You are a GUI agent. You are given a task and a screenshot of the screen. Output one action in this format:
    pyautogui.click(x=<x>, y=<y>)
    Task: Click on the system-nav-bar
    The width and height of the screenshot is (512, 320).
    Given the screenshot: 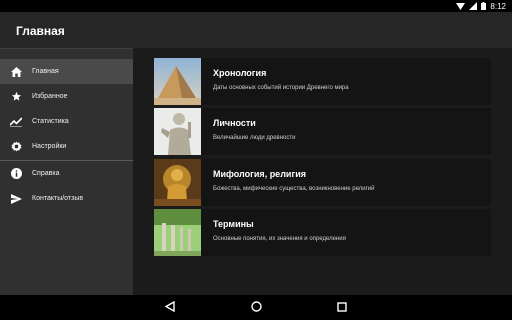 What is the action you would take?
    pyautogui.click(x=256, y=307)
    